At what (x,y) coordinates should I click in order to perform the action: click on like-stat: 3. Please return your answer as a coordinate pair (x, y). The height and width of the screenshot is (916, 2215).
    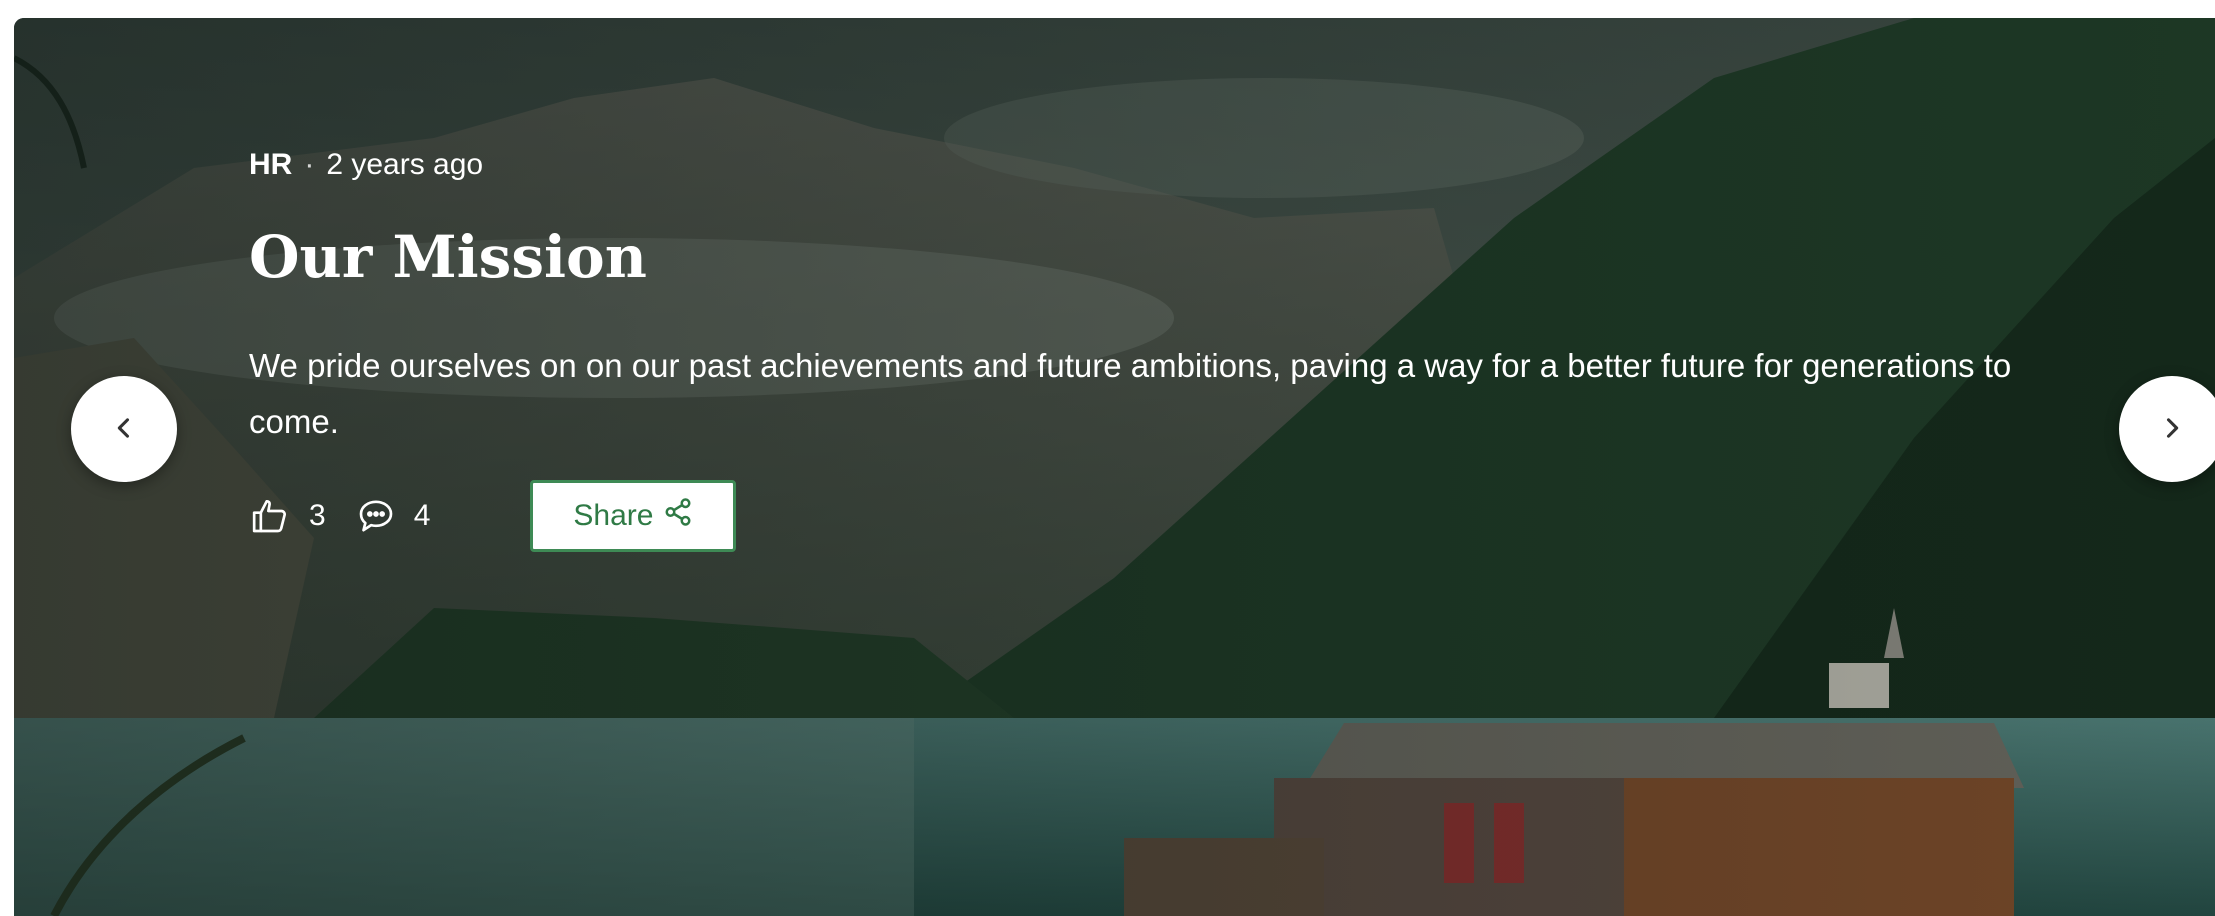
    Looking at the image, I should click on (287, 516).